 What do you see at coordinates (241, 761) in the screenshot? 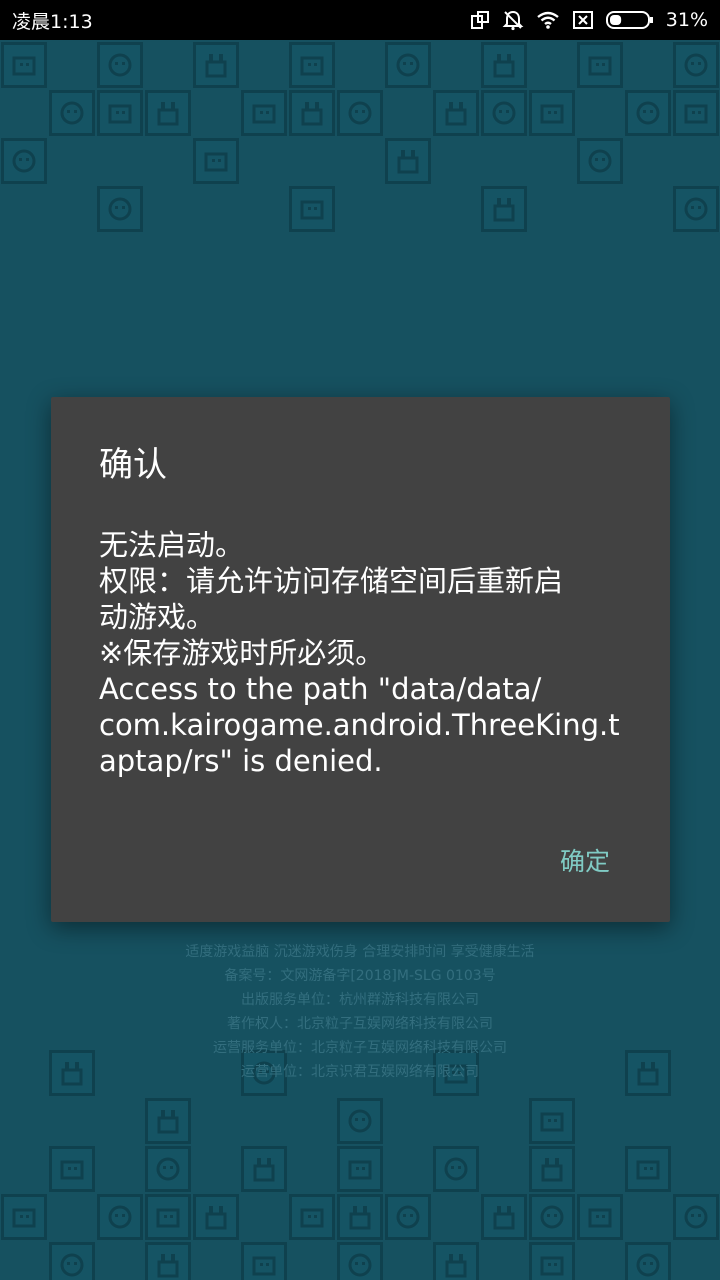
I see `message-line: aptap/rs" is denied.` at bounding box center [241, 761].